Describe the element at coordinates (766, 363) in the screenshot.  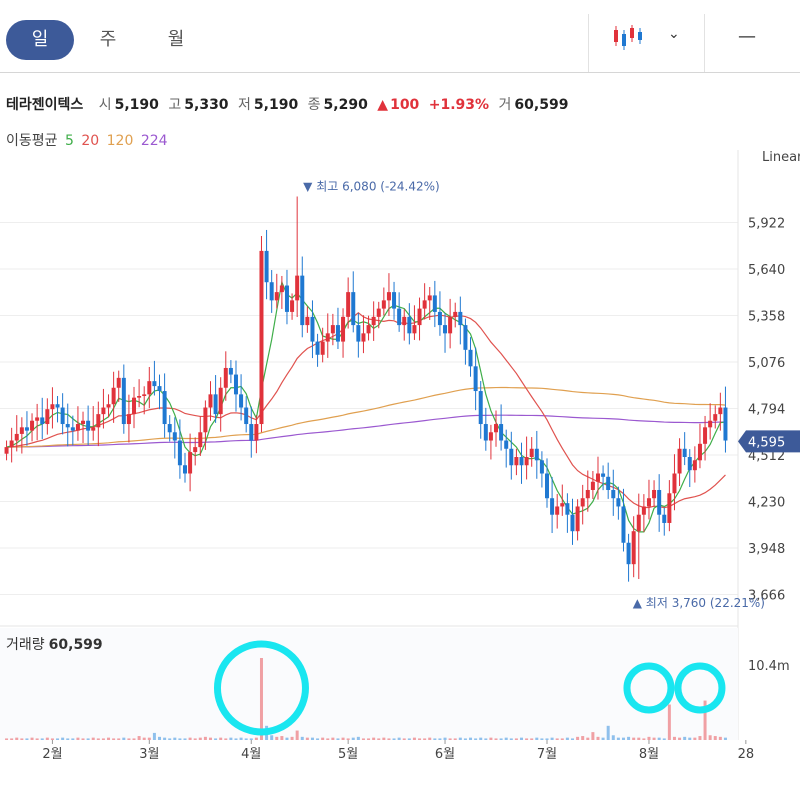
I see `y-tick-label: 5,076` at that location.